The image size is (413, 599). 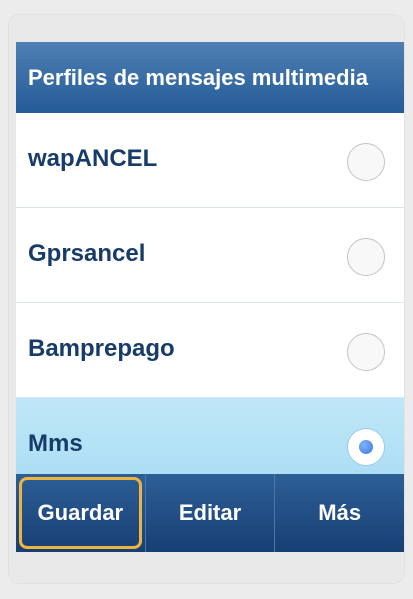 I want to click on profile-label: wapANCEL, so click(x=93, y=158).